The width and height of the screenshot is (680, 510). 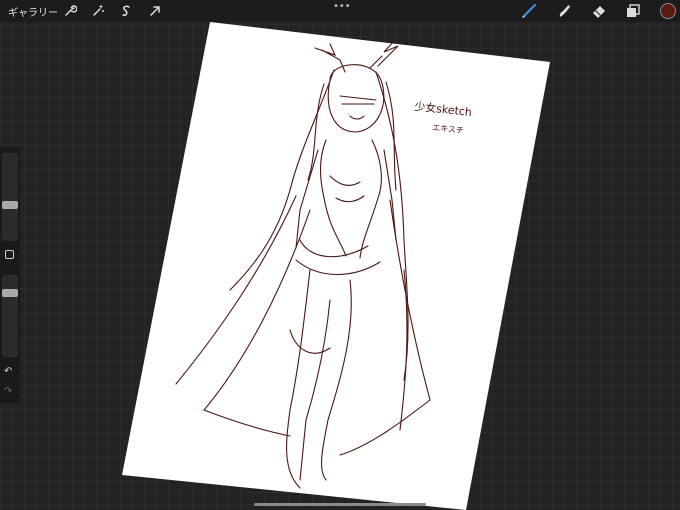 I want to click on home-indicator, so click(x=340, y=504).